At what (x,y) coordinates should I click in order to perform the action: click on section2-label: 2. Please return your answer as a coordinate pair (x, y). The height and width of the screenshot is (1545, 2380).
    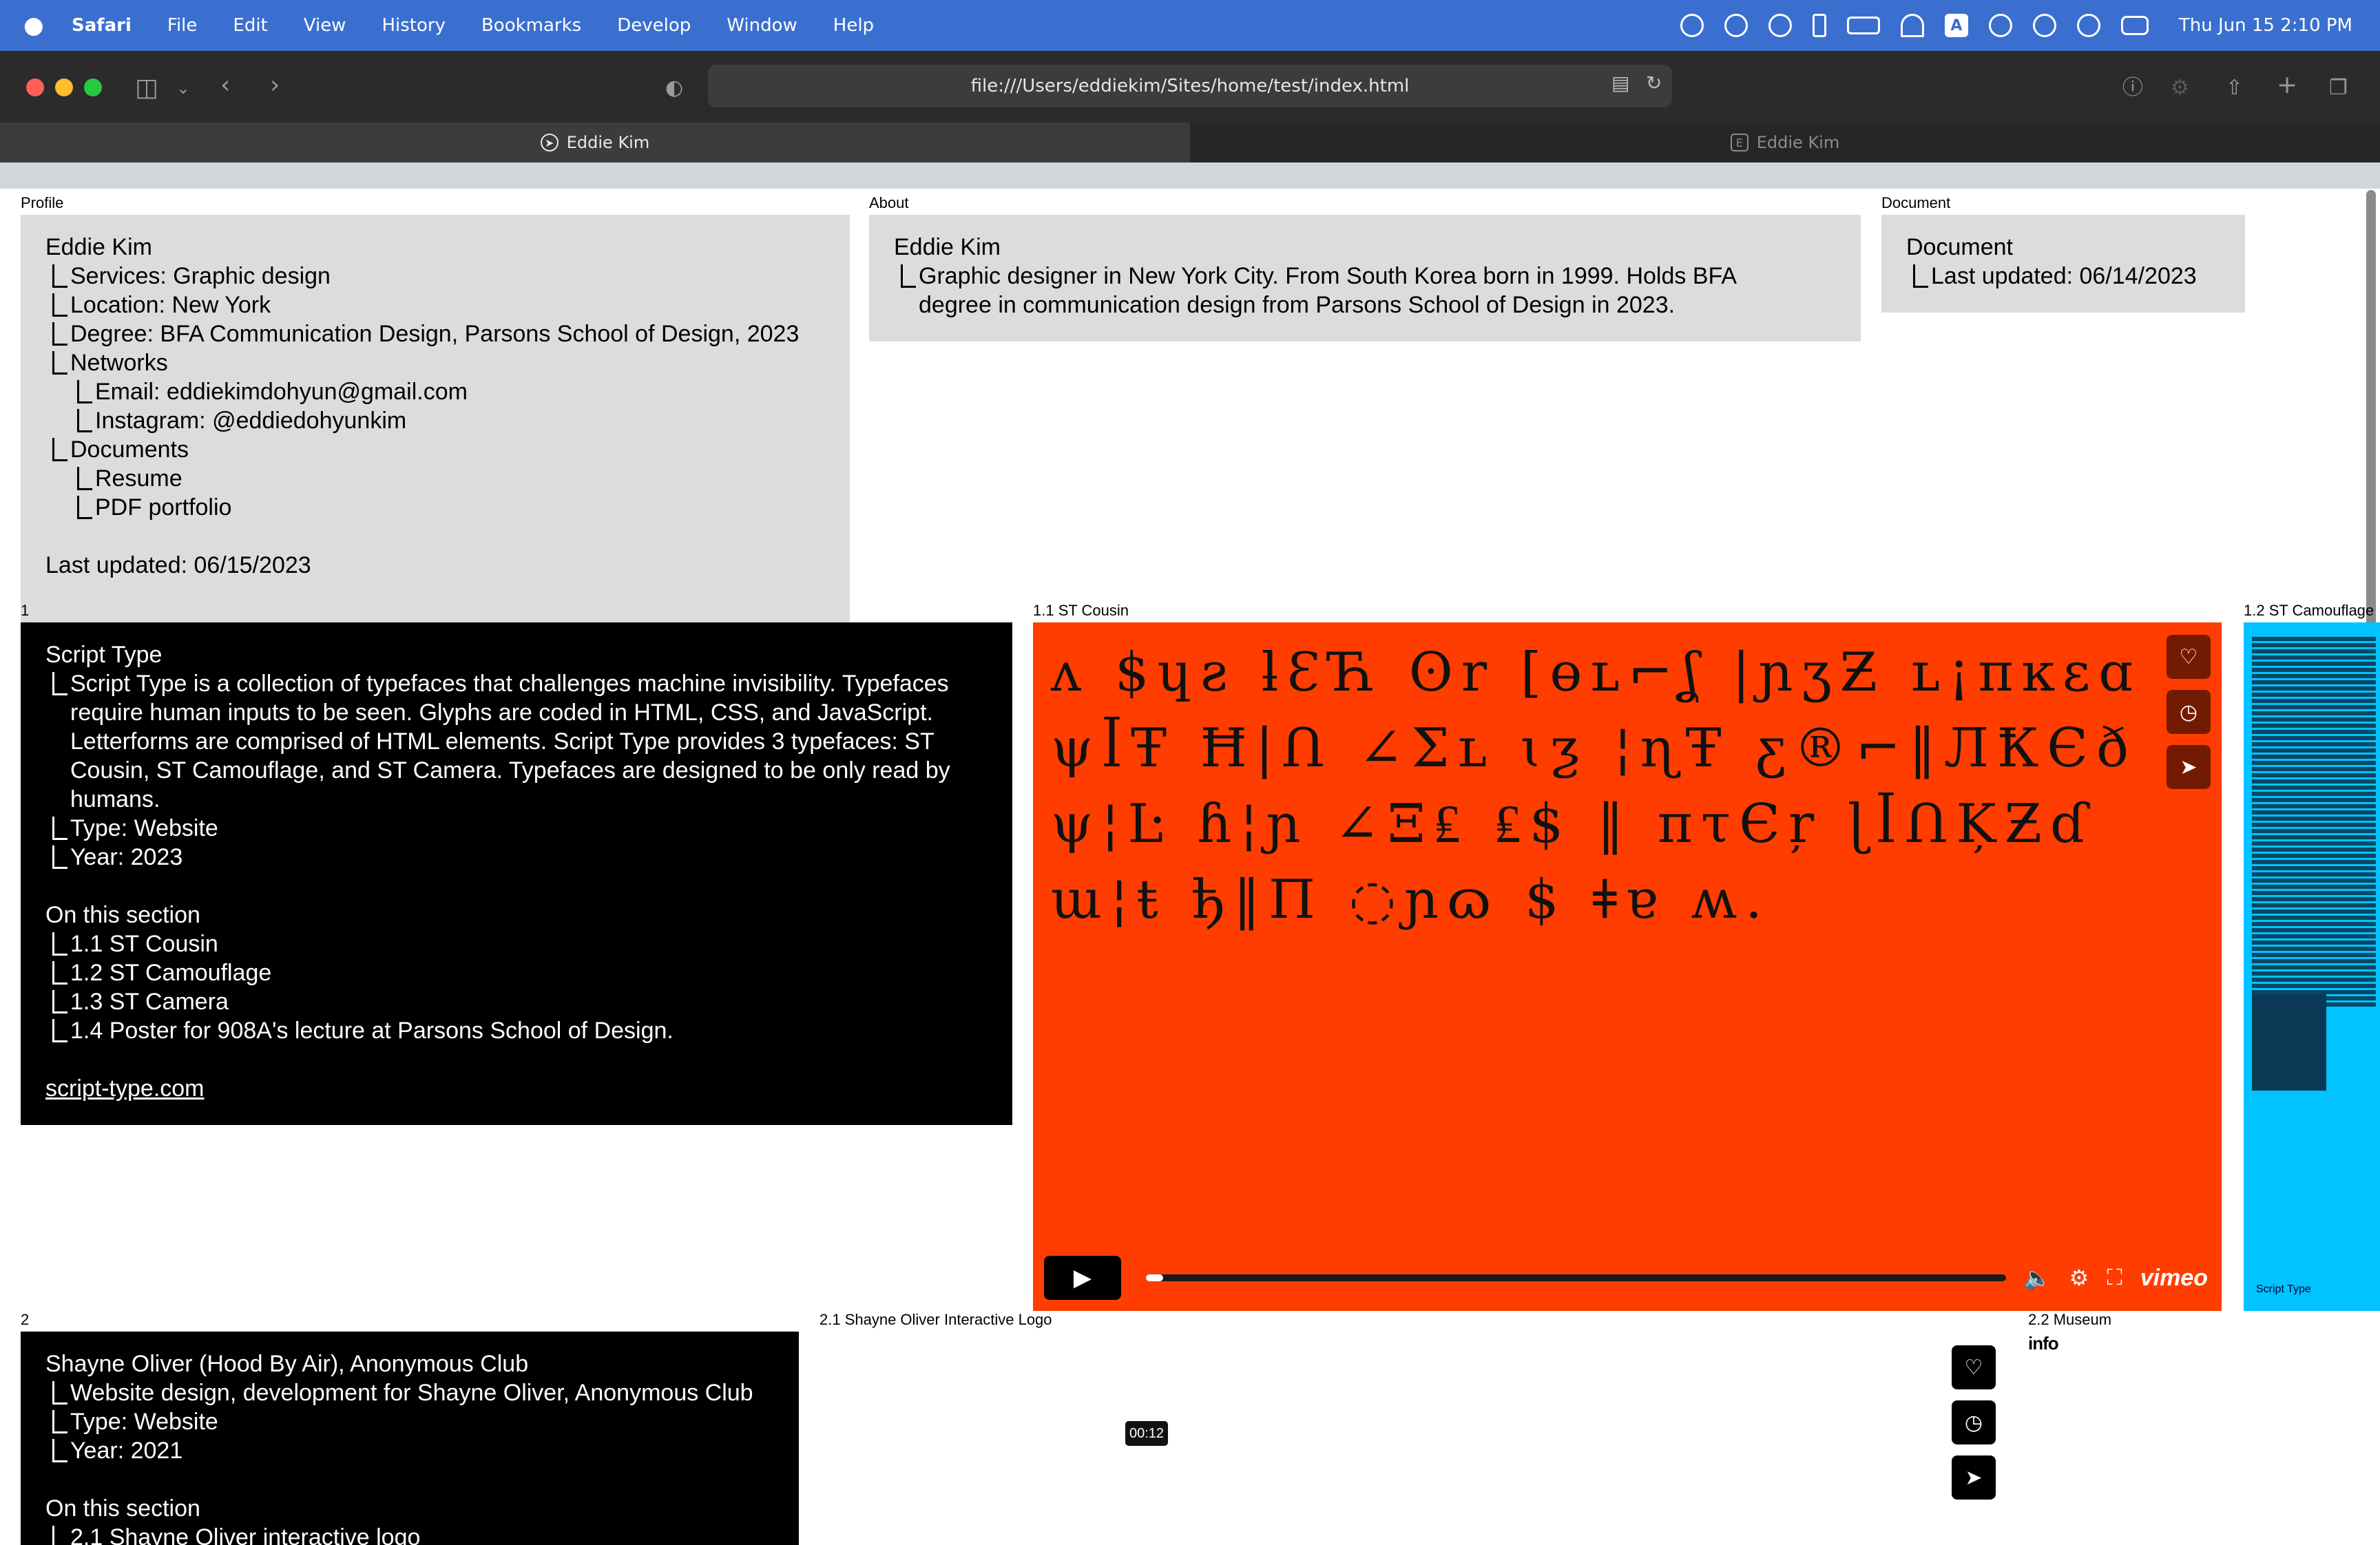
    Looking at the image, I should click on (25, 1319).